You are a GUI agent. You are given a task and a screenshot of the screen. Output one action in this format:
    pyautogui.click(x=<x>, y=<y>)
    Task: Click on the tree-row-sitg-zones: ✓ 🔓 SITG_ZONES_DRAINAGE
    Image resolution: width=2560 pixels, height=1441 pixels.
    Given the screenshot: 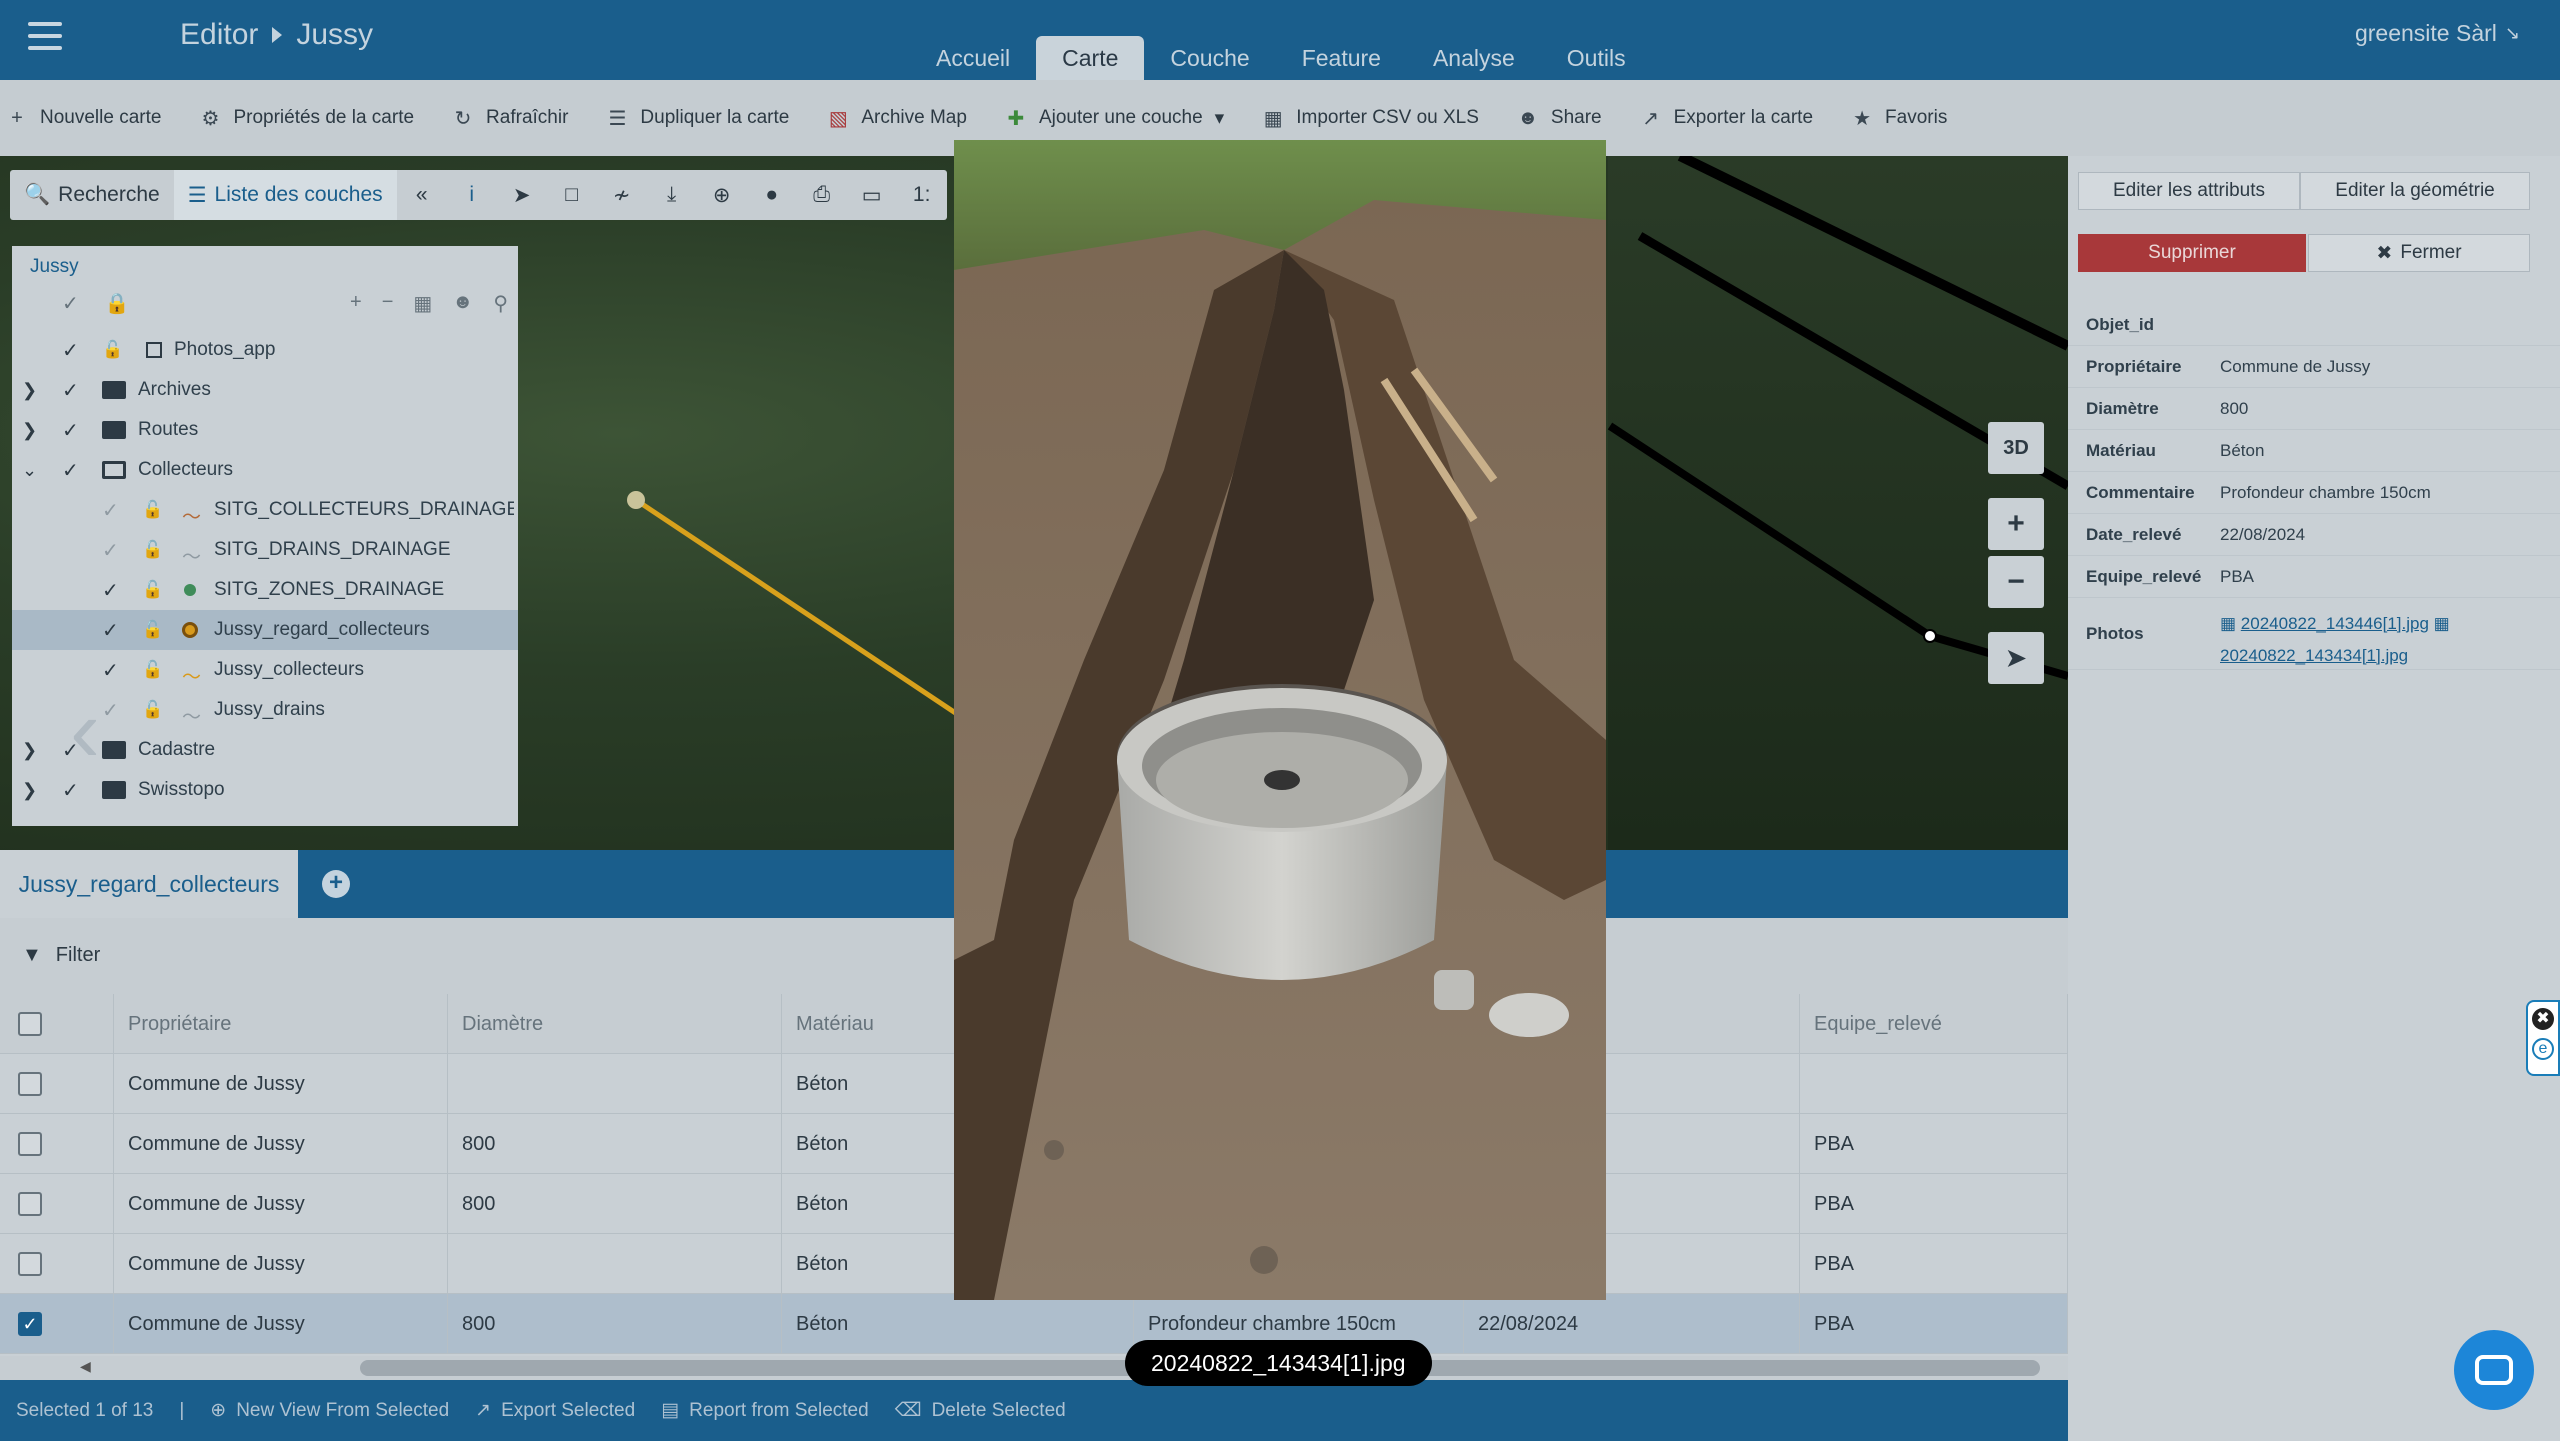 What is the action you would take?
    pyautogui.click(x=265, y=590)
    